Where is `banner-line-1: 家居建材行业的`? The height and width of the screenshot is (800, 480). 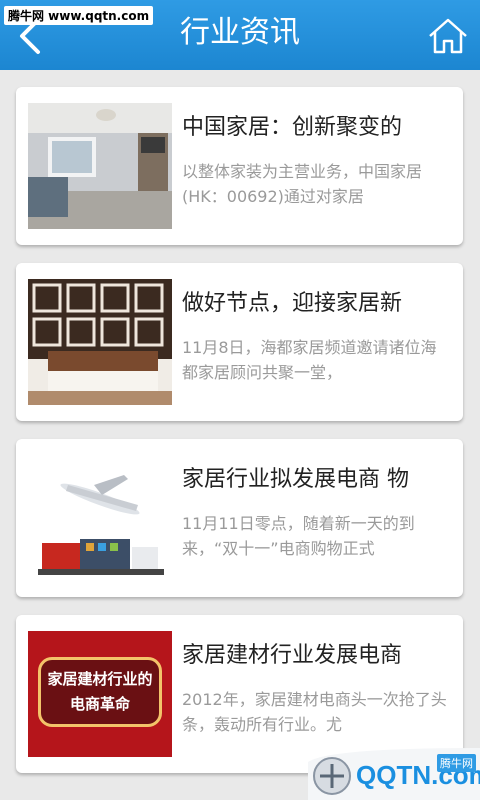
banner-line-1: 家居建材行业的 is located at coordinates (100, 679).